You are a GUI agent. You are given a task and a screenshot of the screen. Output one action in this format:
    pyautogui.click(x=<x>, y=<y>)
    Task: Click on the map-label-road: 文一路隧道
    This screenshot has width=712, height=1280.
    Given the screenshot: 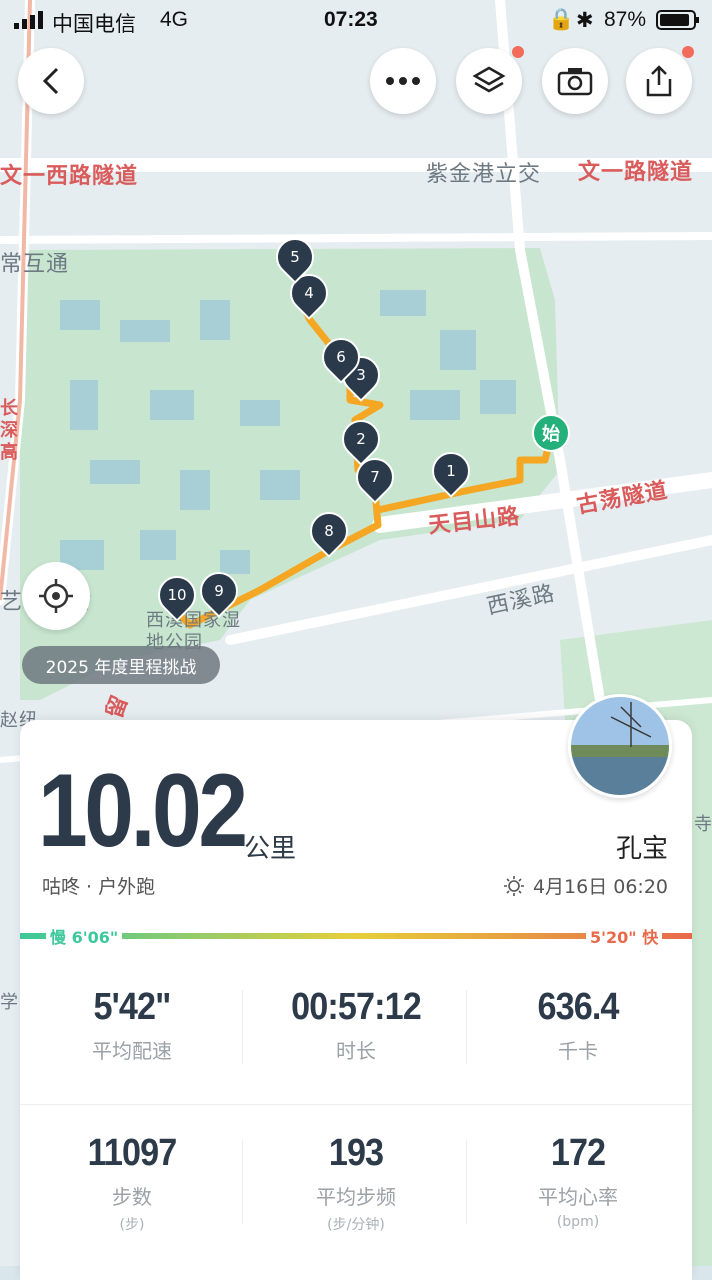 What is the action you would take?
    pyautogui.click(x=636, y=172)
    